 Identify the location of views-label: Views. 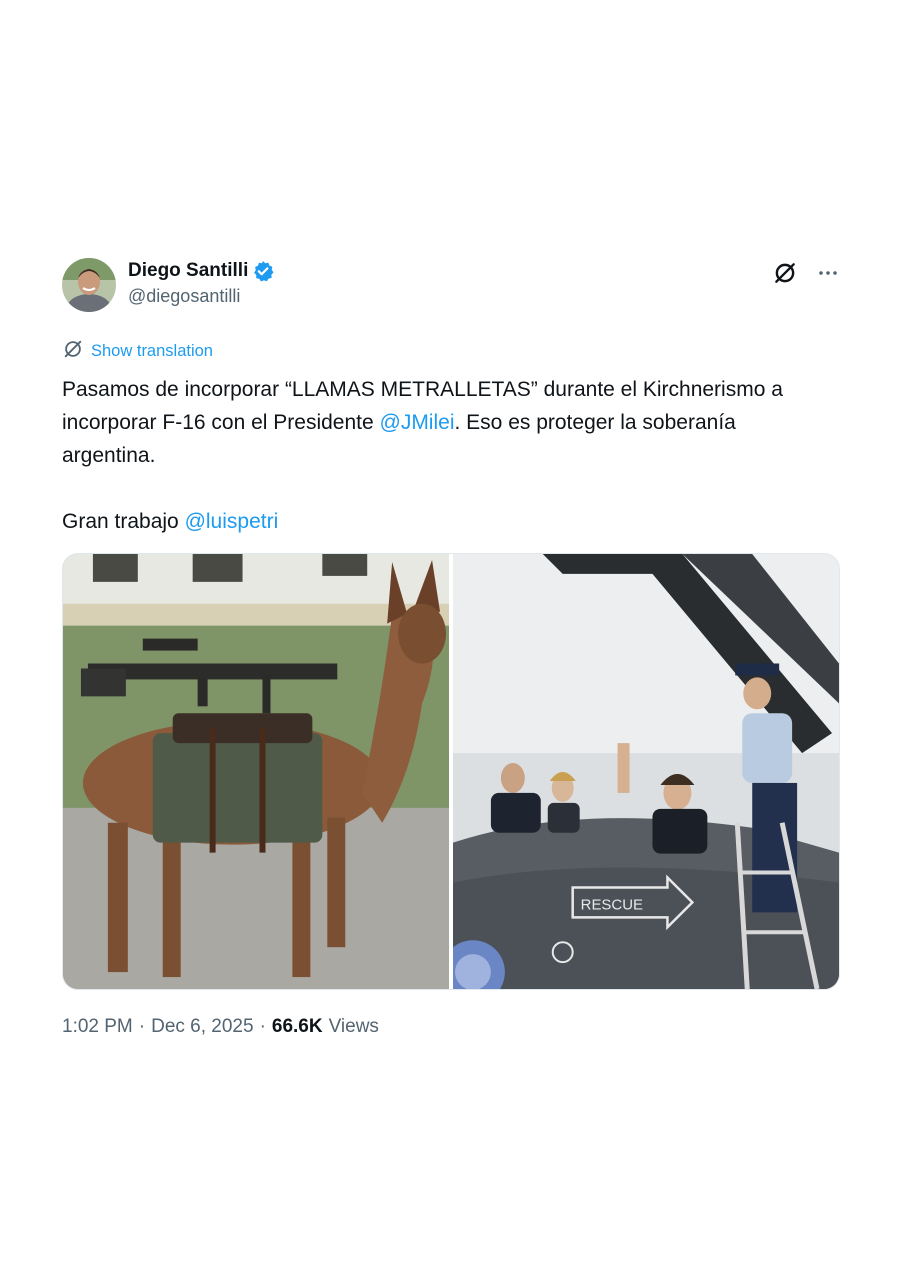
(353, 1026).